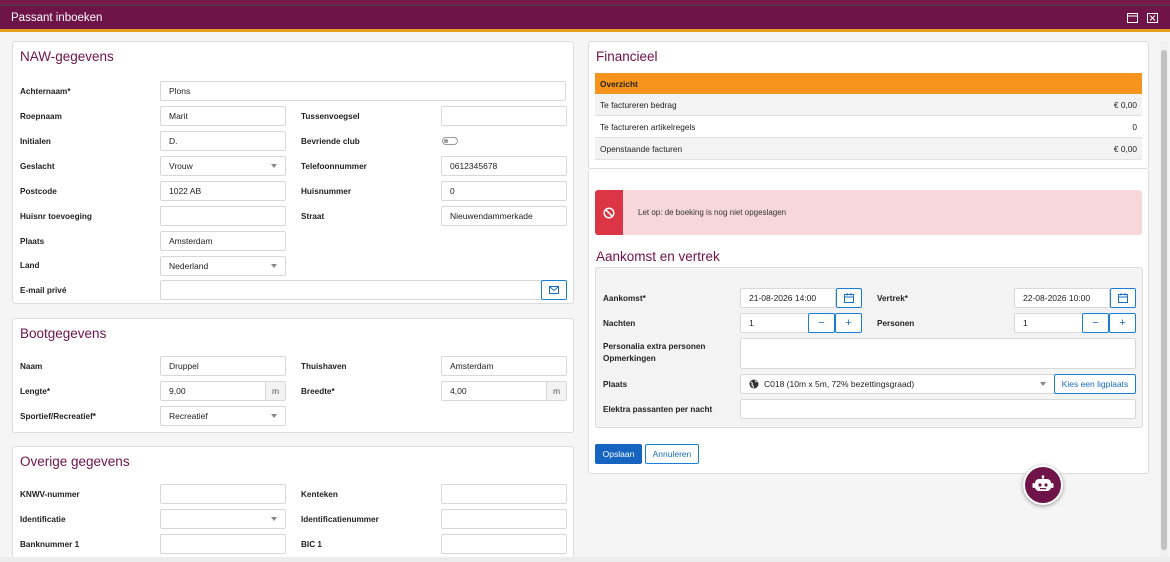  What do you see at coordinates (223, 519) in the screenshot?
I see `identificatie-select` at bounding box center [223, 519].